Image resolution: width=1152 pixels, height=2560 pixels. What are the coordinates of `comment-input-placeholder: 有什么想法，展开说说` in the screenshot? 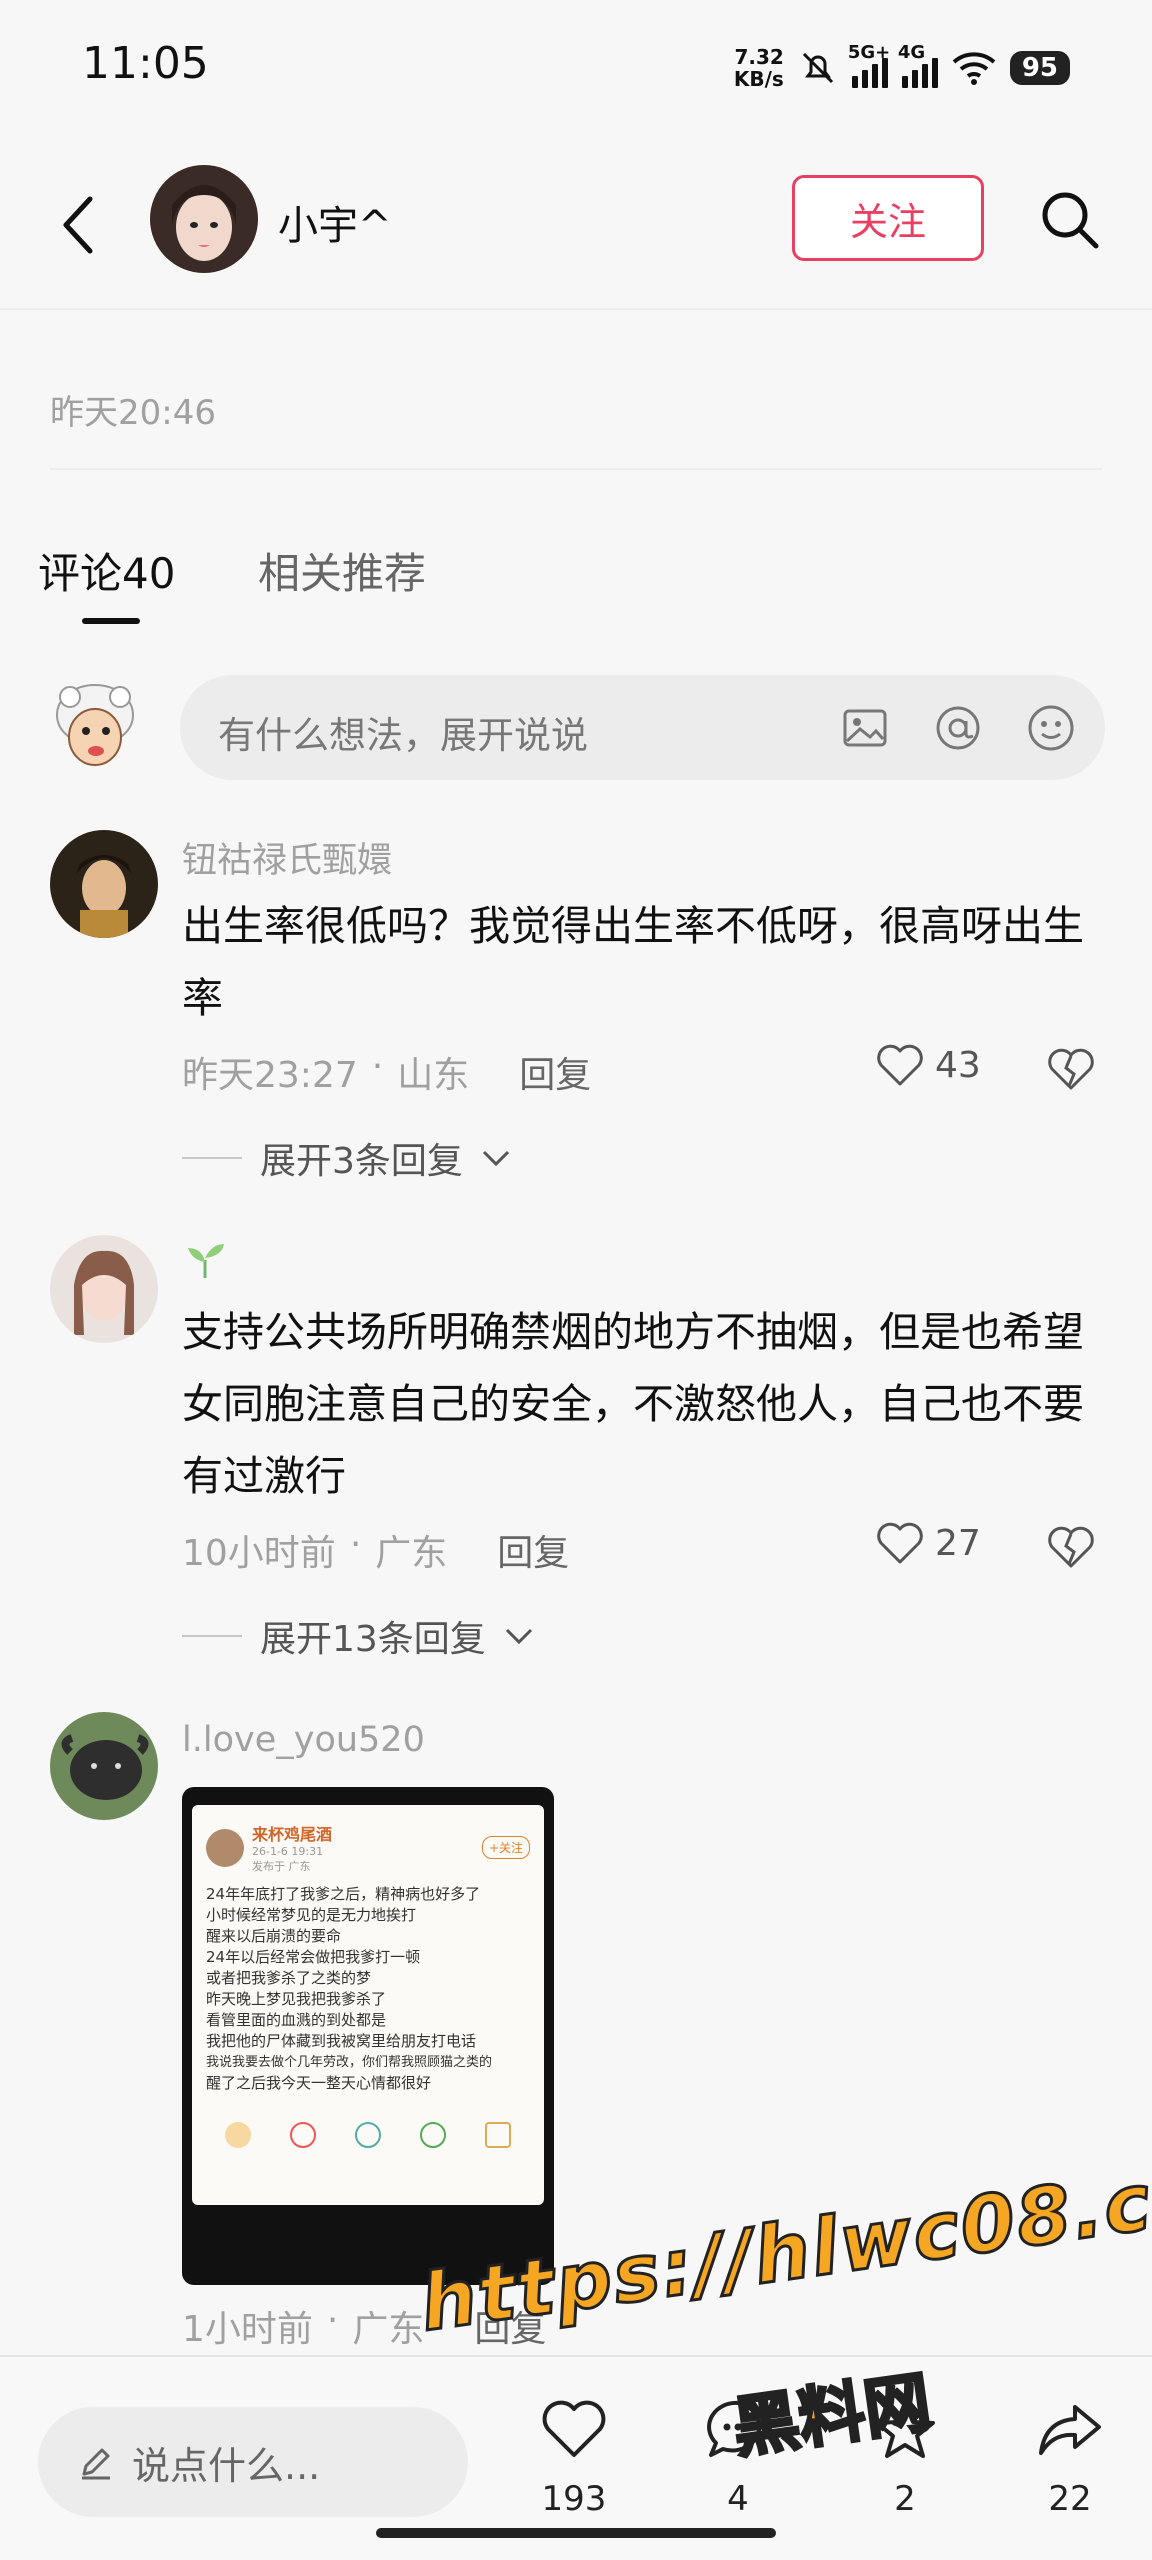 It's located at (403, 735).